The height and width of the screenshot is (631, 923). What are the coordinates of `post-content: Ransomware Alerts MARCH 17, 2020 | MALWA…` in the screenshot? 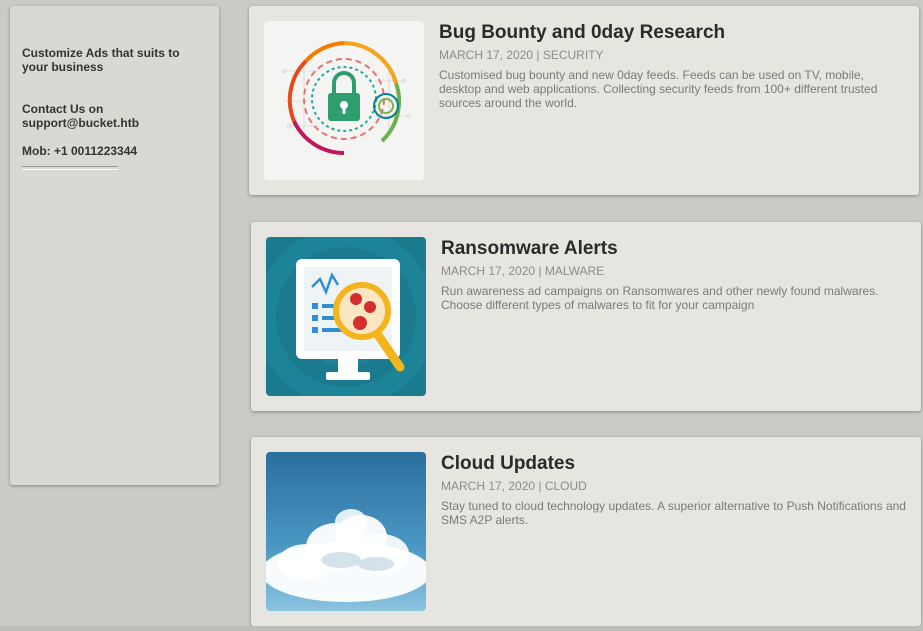 It's located at (674, 275).